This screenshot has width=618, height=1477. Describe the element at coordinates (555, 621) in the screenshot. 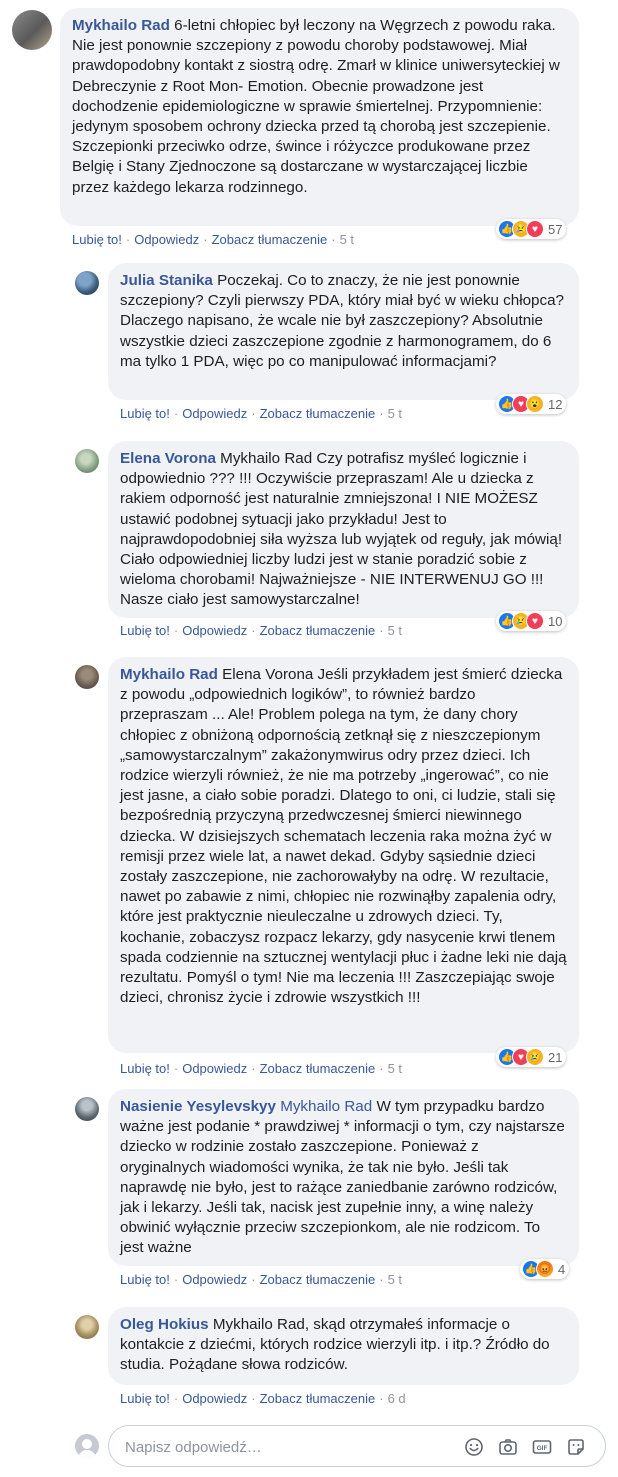

I see `reaction-count: 10` at that location.